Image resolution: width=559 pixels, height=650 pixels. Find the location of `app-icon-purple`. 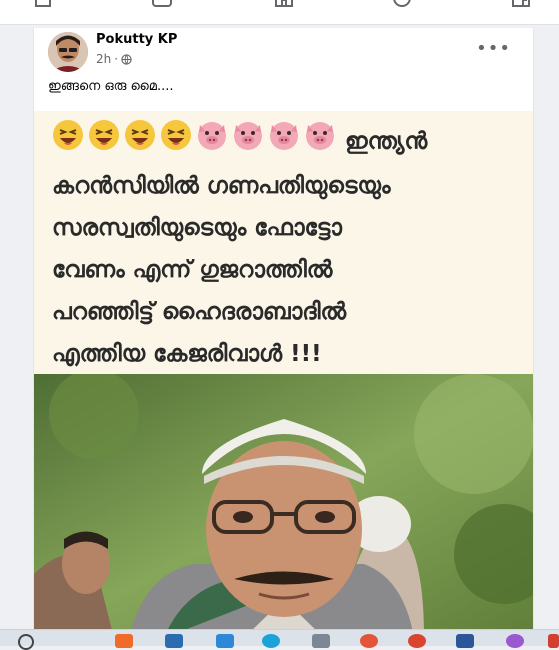

app-icon-purple is located at coordinates (515, 641).